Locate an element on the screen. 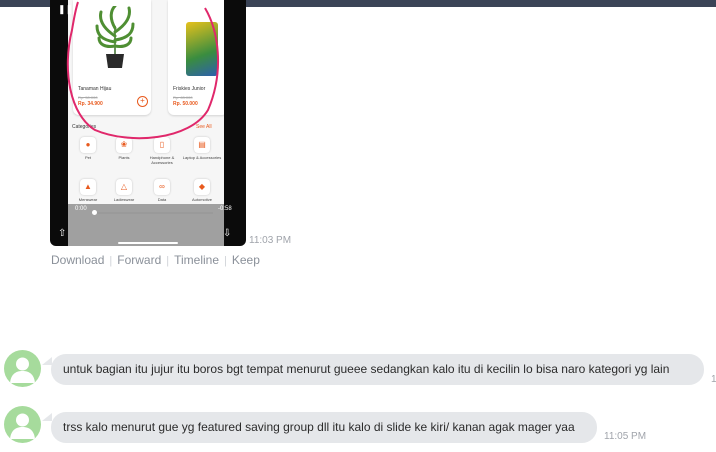 The width and height of the screenshot is (716, 452). progress-knob is located at coordinates (94, 212).